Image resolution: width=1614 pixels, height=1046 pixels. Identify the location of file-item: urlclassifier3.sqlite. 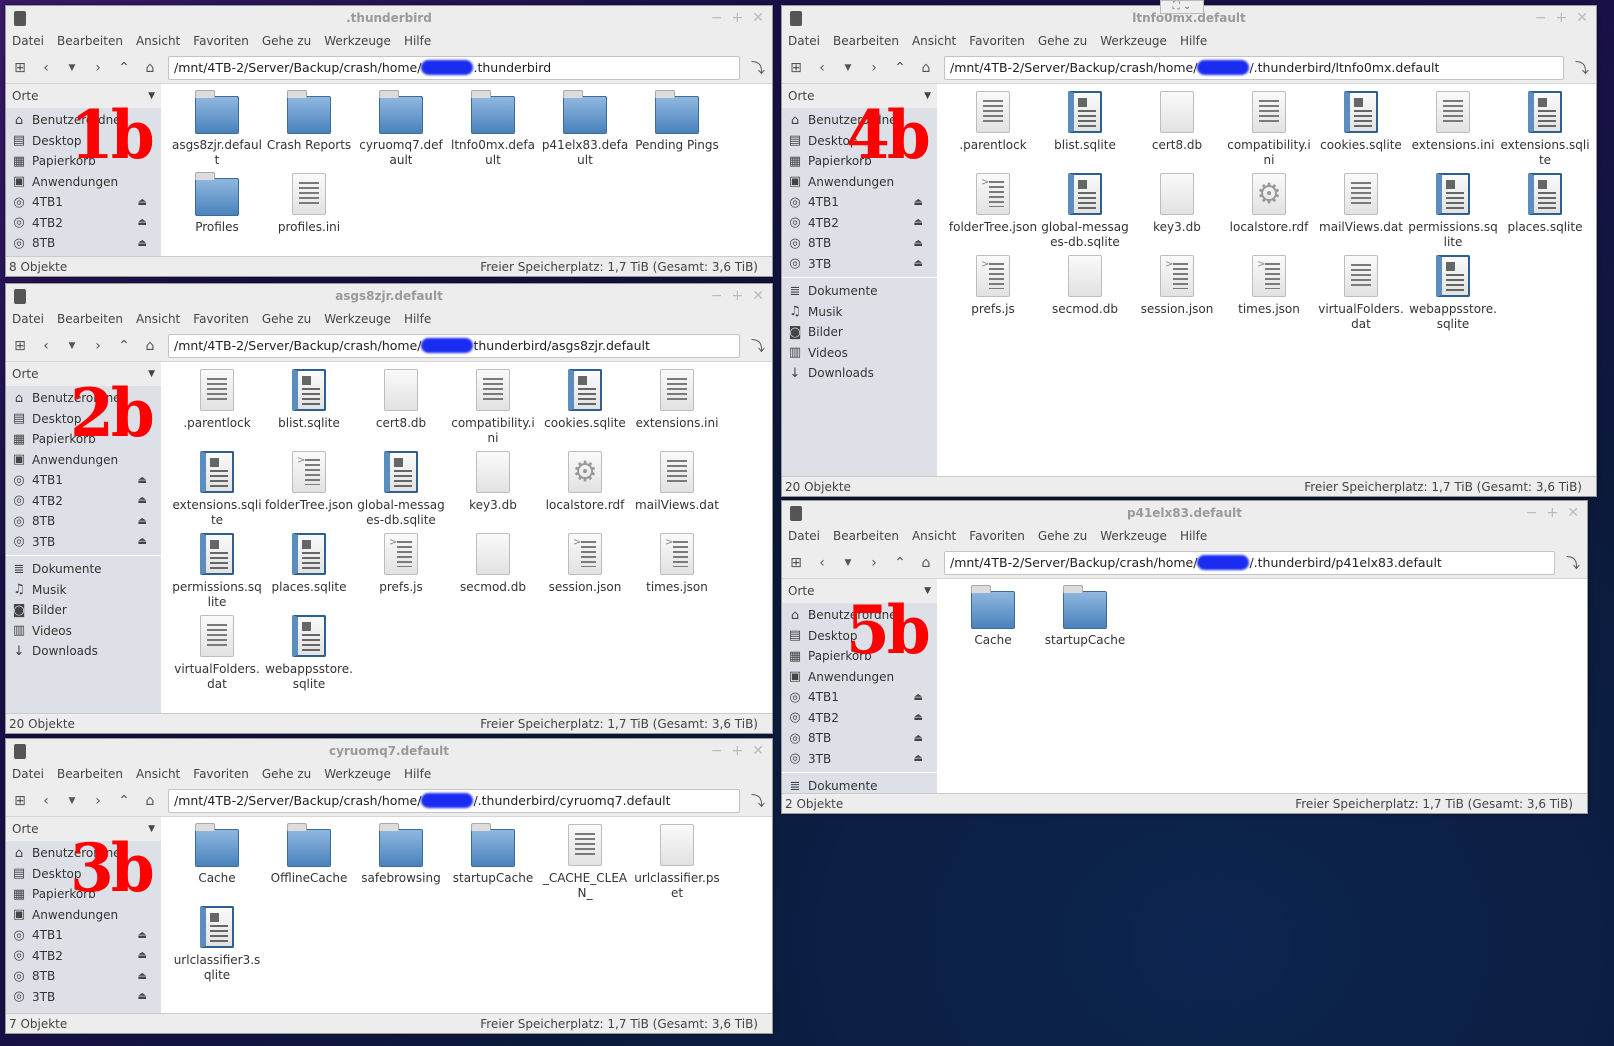
(217, 944).